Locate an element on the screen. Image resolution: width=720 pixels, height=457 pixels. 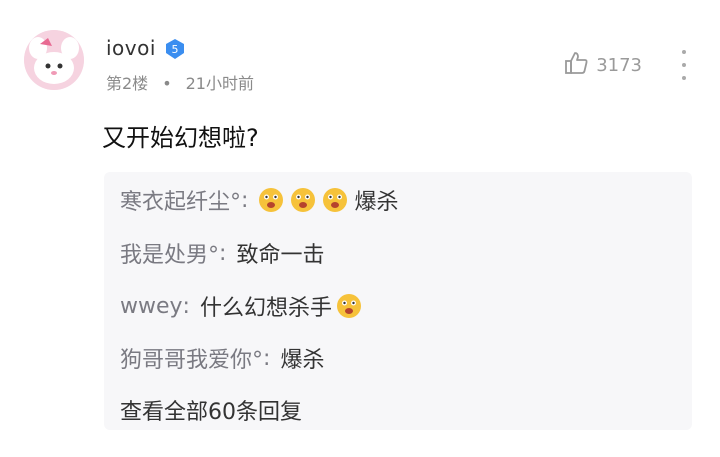
timestamp: 21小时前 is located at coordinates (219, 83).